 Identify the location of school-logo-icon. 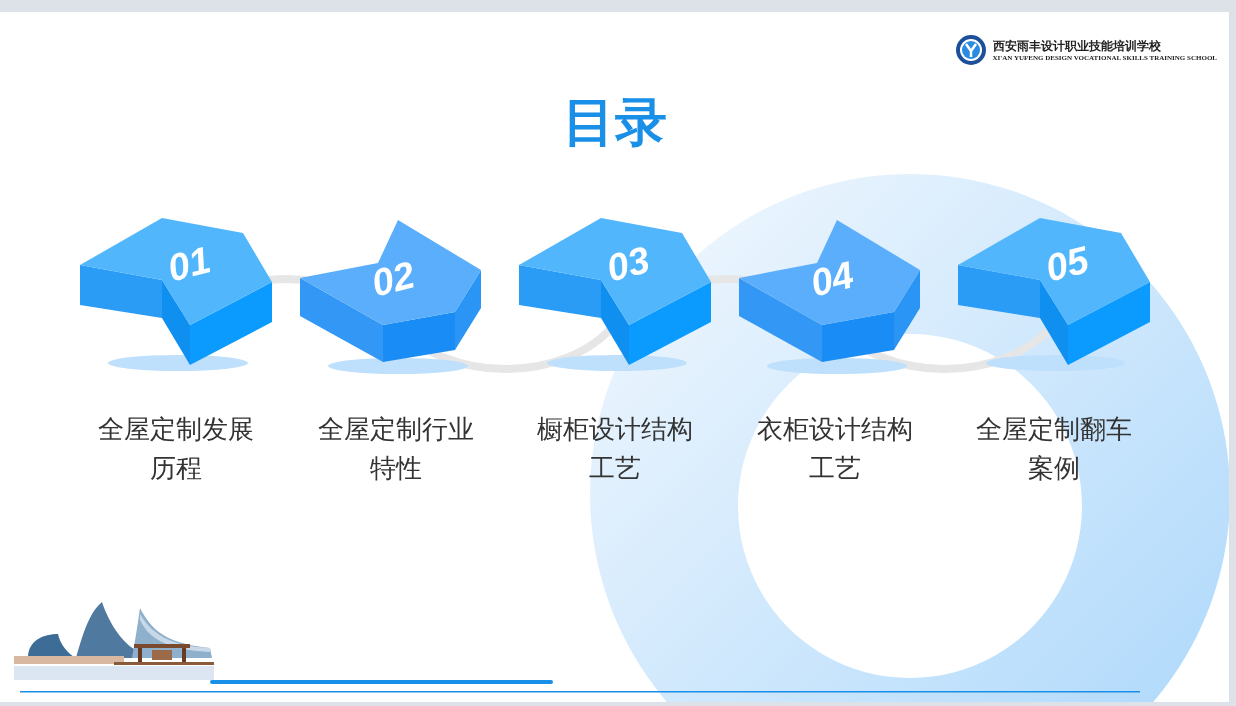
(970, 50).